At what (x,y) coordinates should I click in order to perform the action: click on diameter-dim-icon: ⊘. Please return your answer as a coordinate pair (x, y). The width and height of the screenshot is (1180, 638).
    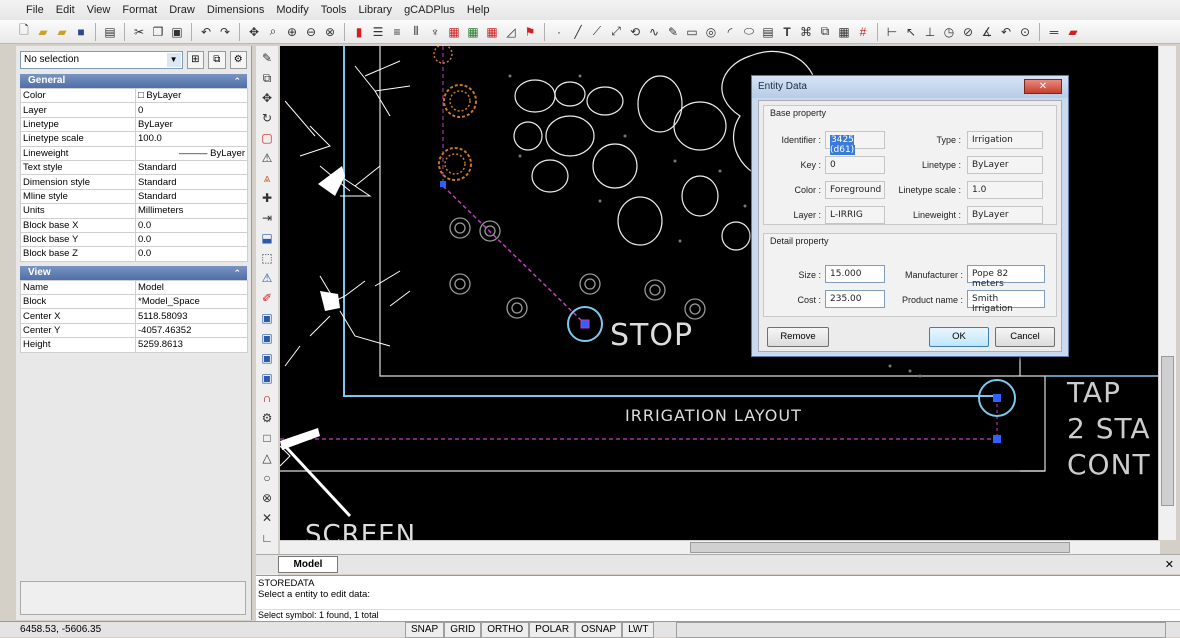
    Looking at the image, I should click on (968, 32).